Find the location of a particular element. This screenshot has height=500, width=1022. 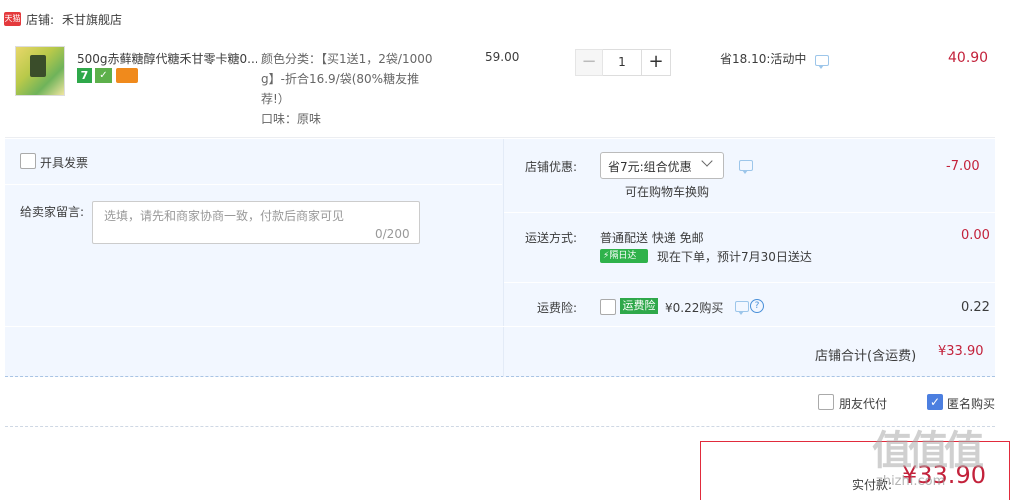

next-day-badge: ⚡隔日达 is located at coordinates (624, 256).